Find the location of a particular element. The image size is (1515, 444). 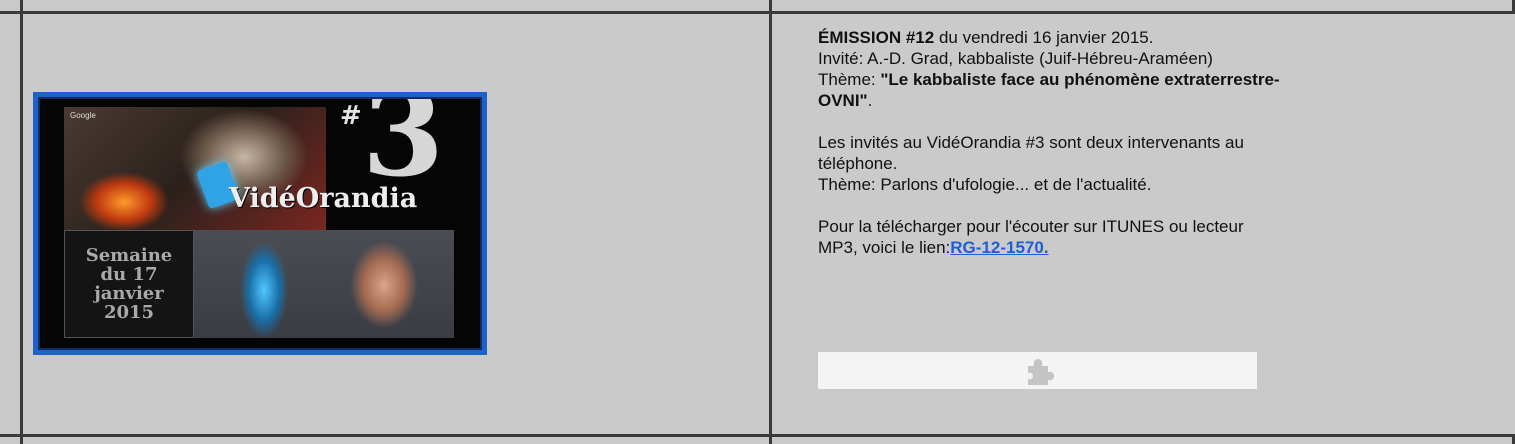

puzzle-piece-icon is located at coordinates (1040, 371).